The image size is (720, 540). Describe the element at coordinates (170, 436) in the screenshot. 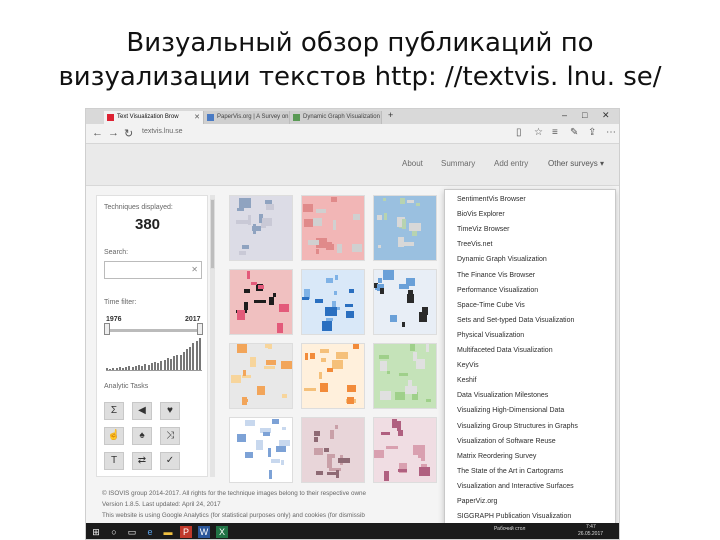

I see `task-shuffle-icon: ⤨` at that location.